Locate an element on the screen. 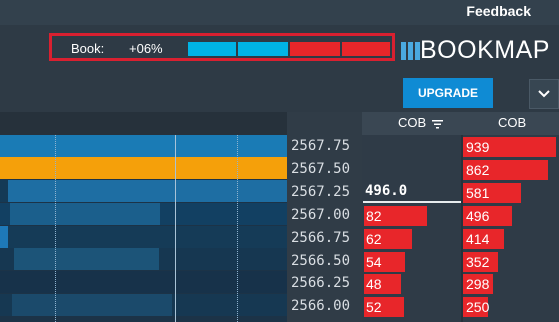  price-label: 2567.00 is located at coordinates (321, 215).